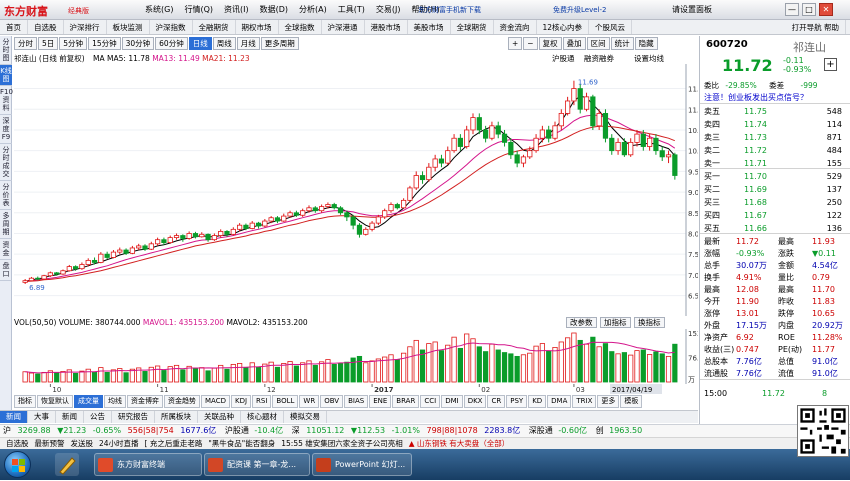 The width and height of the screenshot is (850, 481). I want to click on signal-link: 注意！创业板发出买点信号？, so click(756, 97).